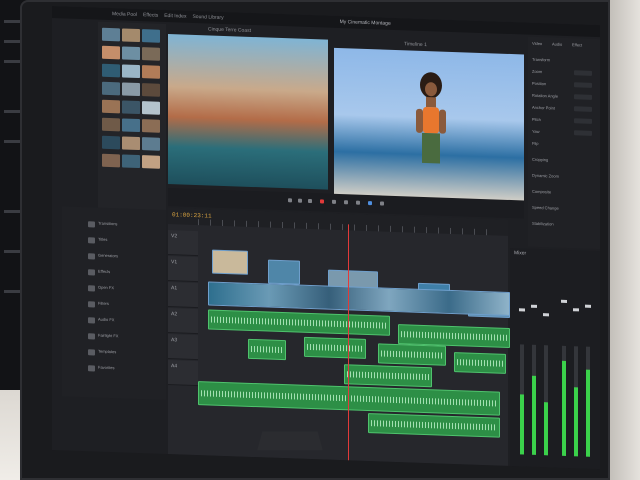  What do you see at coordinates (334, 201) in the screenshot?
I see `snap-icon` at bounding box center [334, 201].